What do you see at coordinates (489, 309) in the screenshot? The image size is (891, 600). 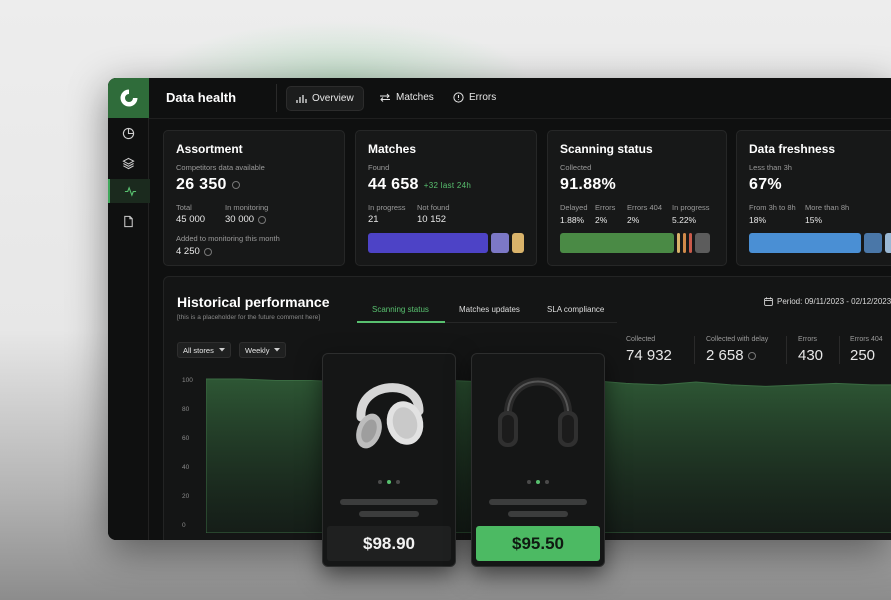 I see `tab-matches-updates: Matches updates` at bounding box center [489, 309].